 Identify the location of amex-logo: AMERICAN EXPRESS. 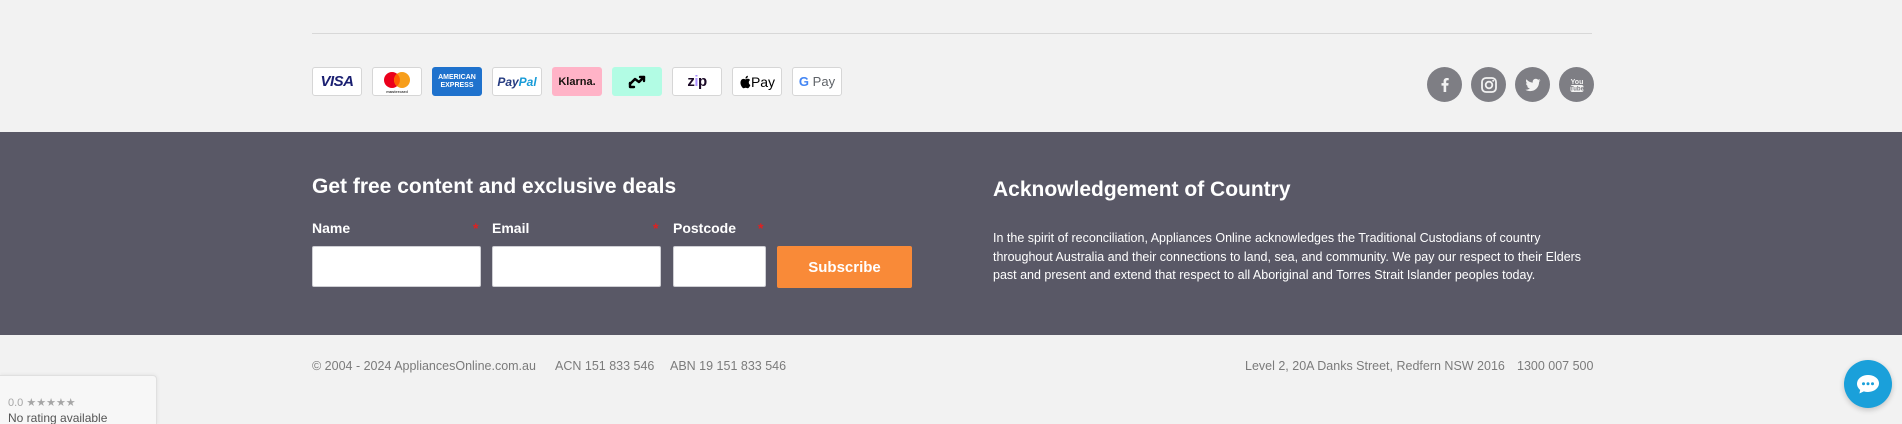
(457, 81).